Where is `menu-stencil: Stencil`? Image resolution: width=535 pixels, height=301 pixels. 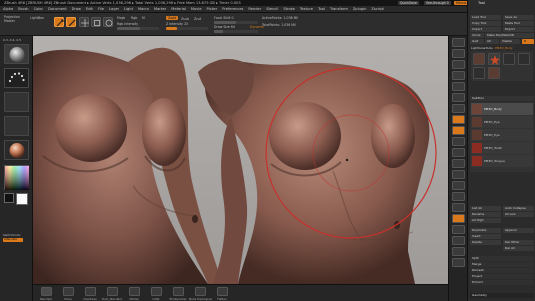 menu-stencil: Stencil is located at coordinates (272, 9).